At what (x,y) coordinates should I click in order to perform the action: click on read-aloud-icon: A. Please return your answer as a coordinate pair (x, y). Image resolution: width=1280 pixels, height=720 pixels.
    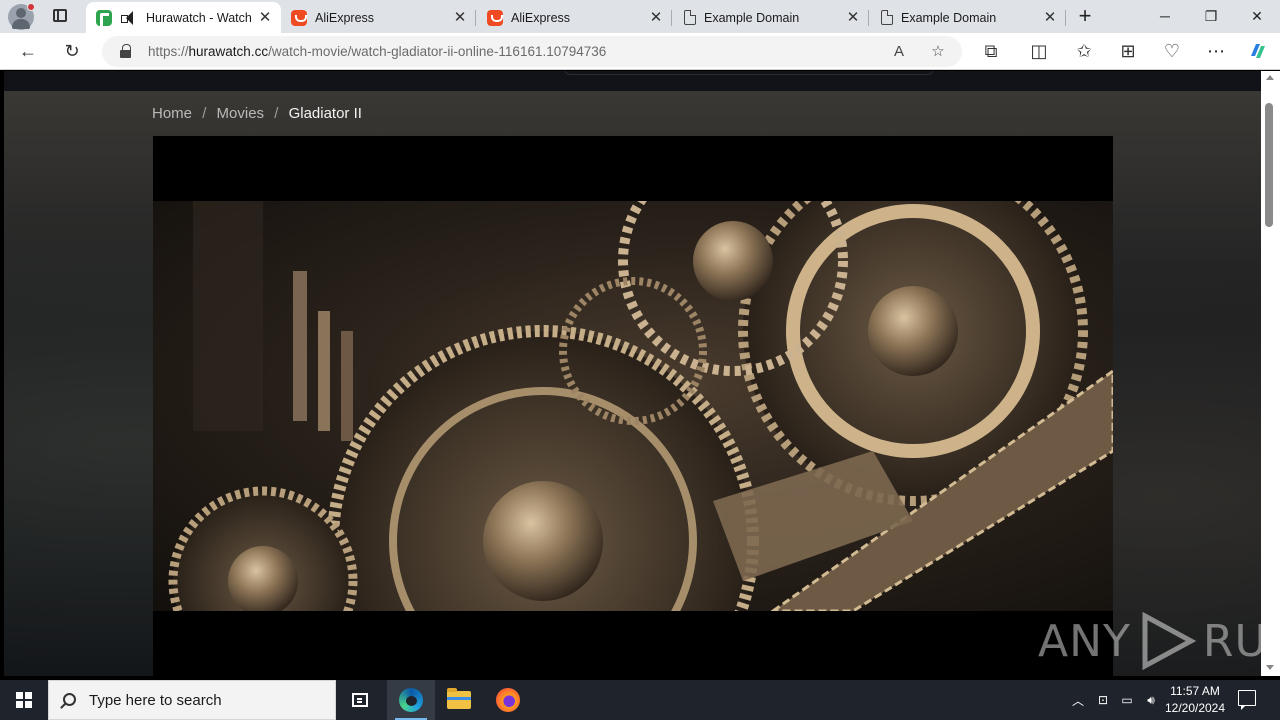
    Looking at the image, I should click on (899, 52).